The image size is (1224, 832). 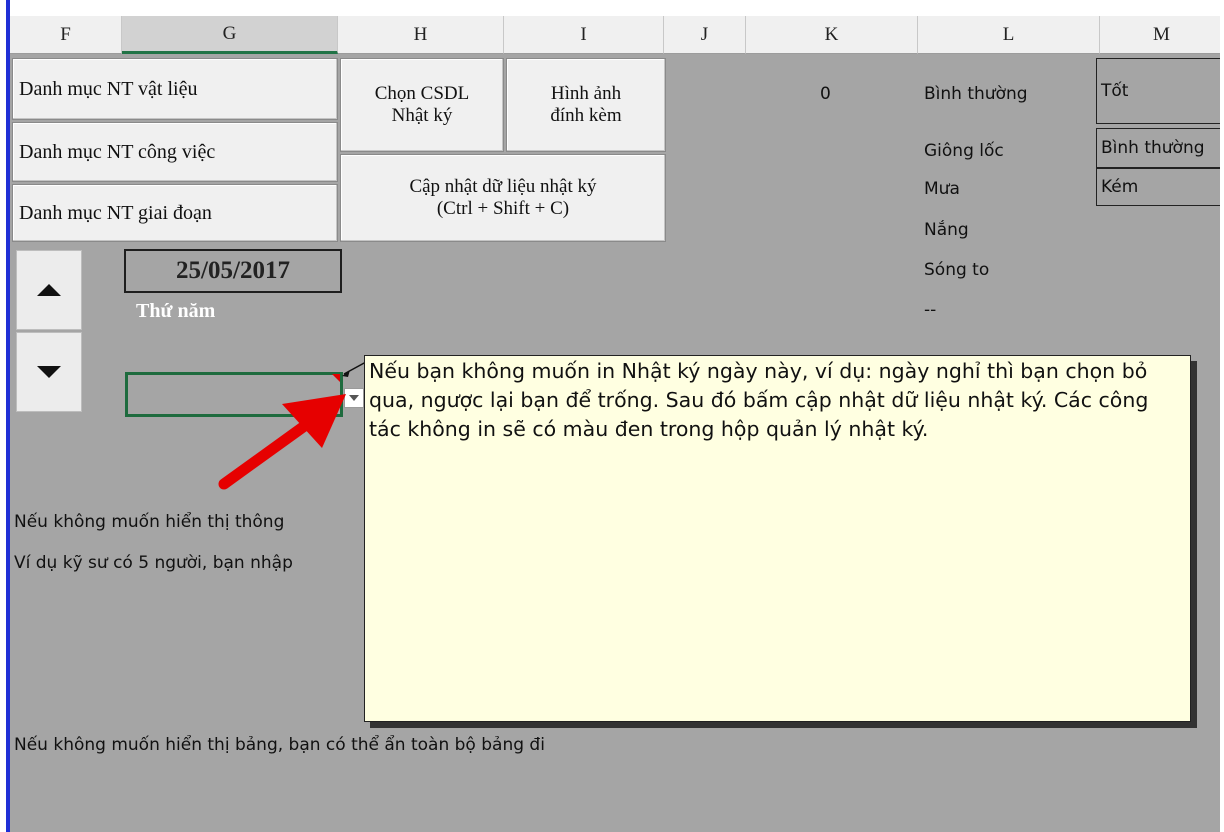 I want to click on next-day-button, so click(x=49, y=372).